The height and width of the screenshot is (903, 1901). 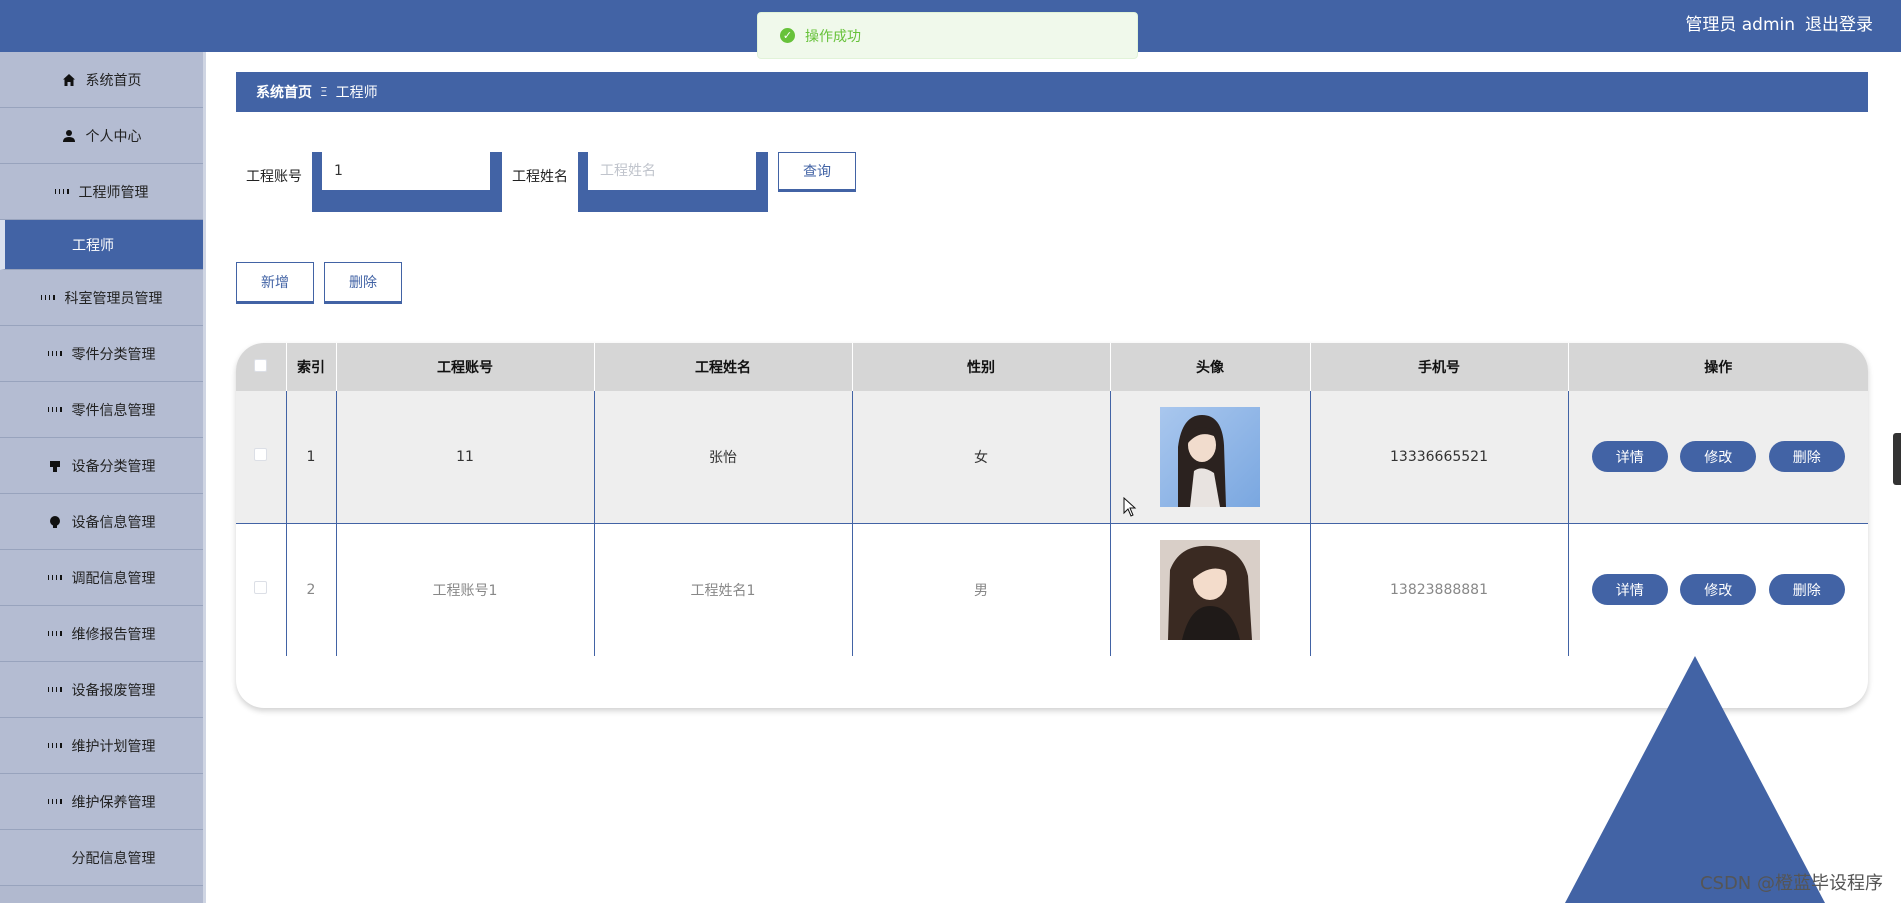 I want to click on sidebar-item-profile: 个人中心, so click(x=101, y=136).